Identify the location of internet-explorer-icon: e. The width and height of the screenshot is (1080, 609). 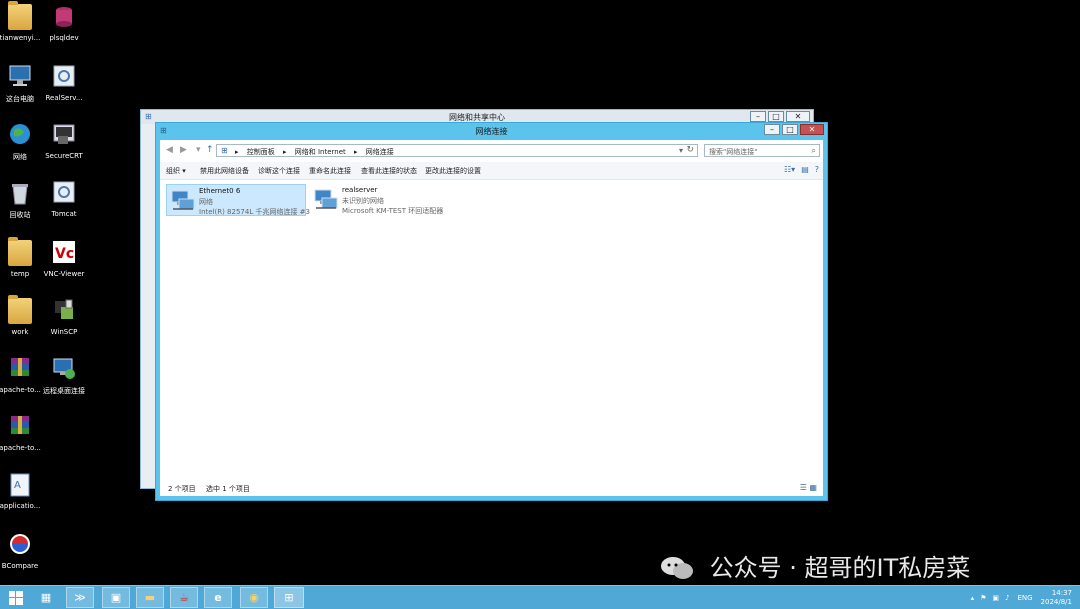
(218, 597).